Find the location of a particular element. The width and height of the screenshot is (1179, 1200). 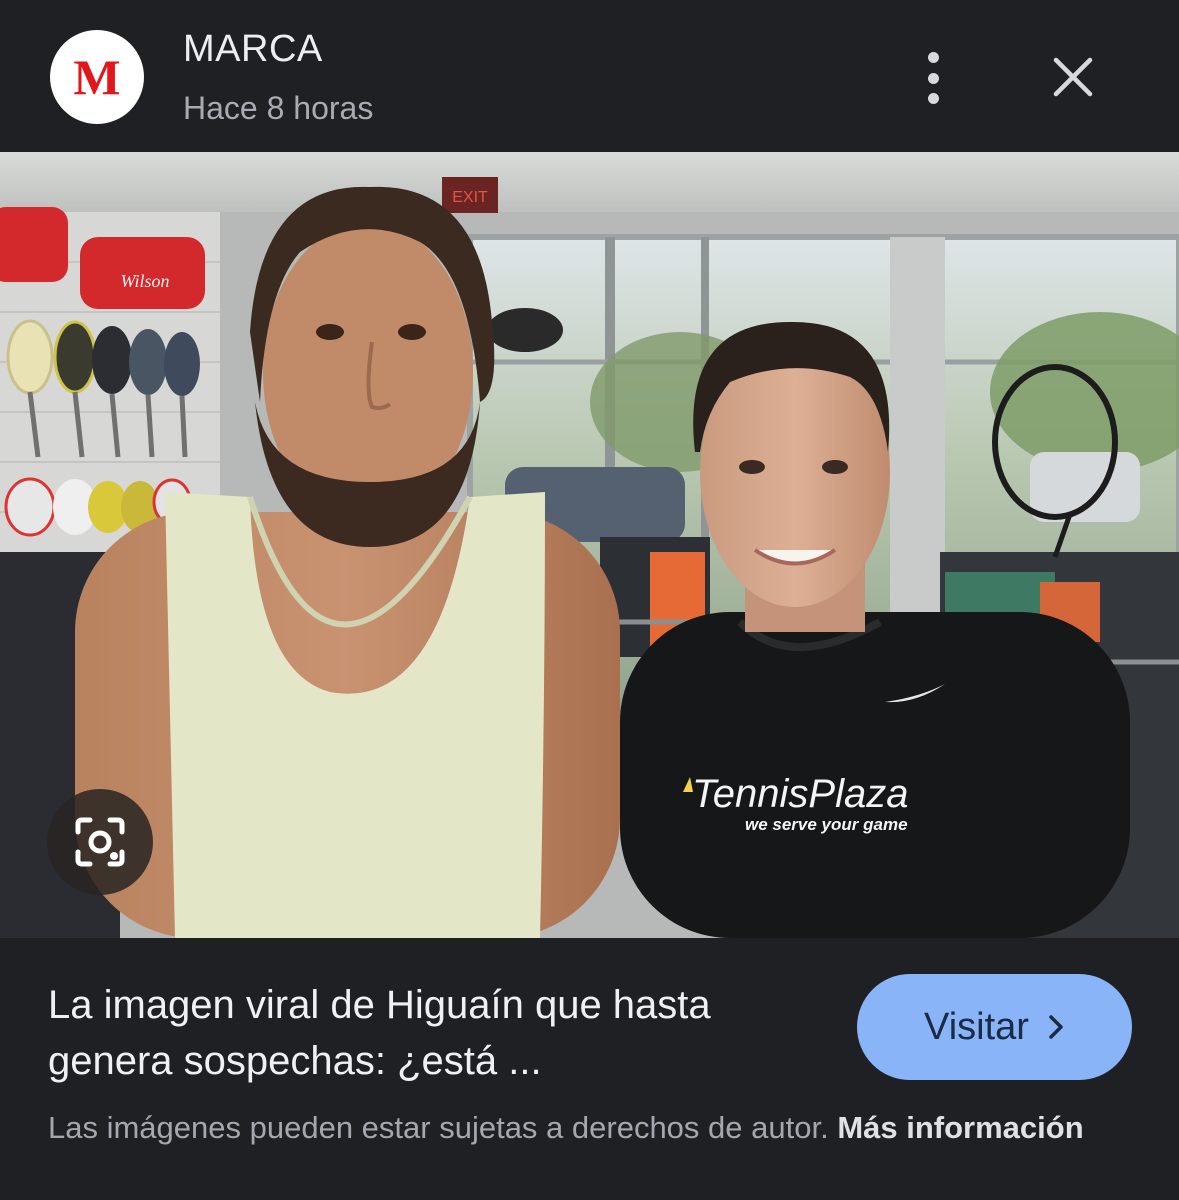

logo-letter: M is located at coordinates (97, 77).